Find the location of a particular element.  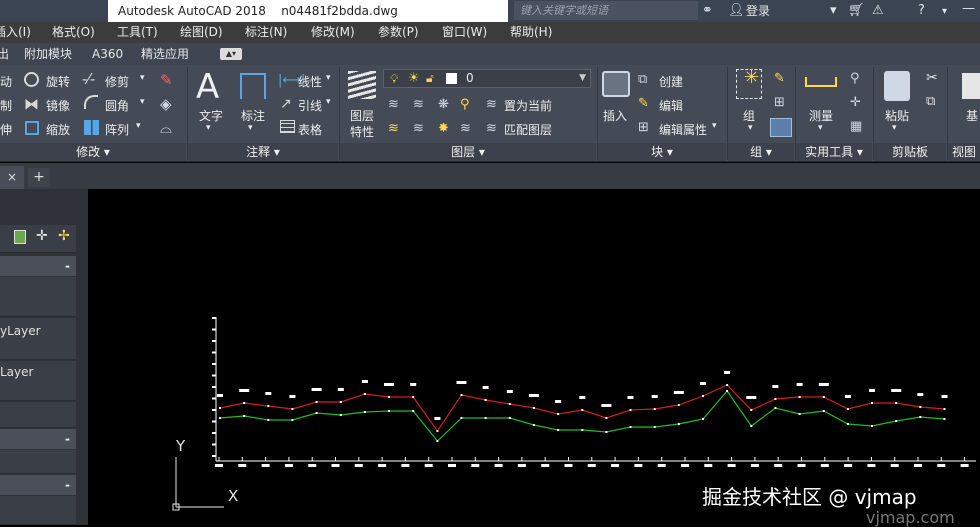

menu-parameters: 参数(P) is located at coordinates (398, 32).